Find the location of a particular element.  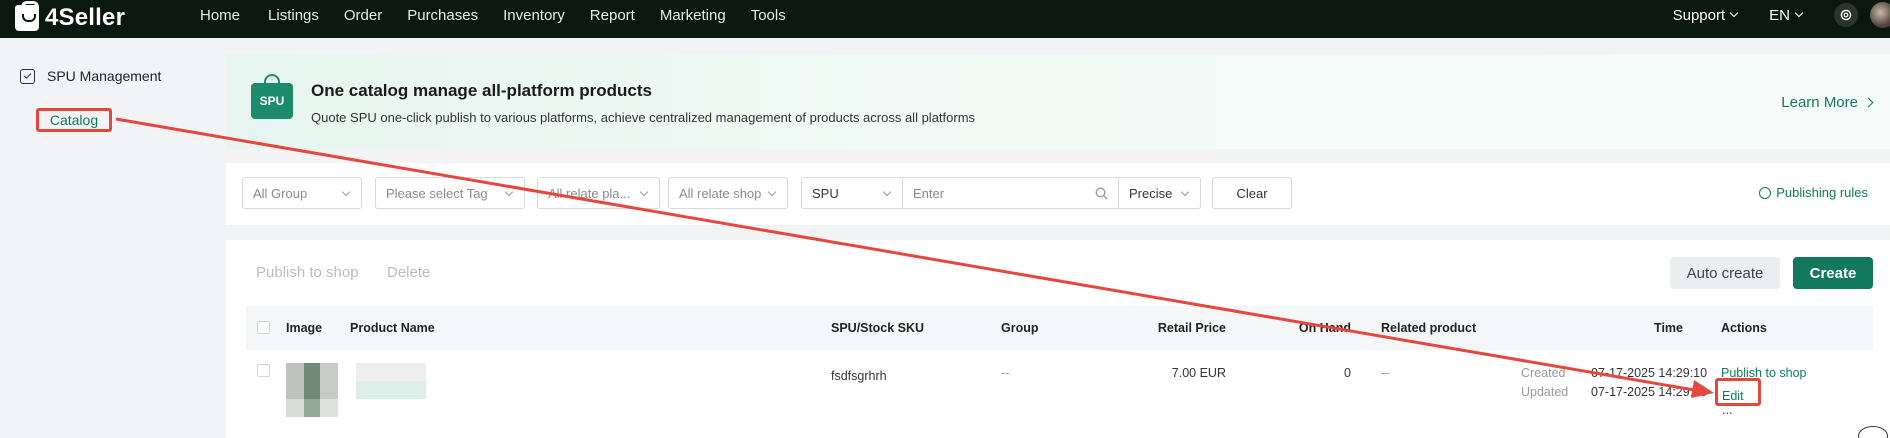

product-thumbnail is located at coordinates (312, 390).